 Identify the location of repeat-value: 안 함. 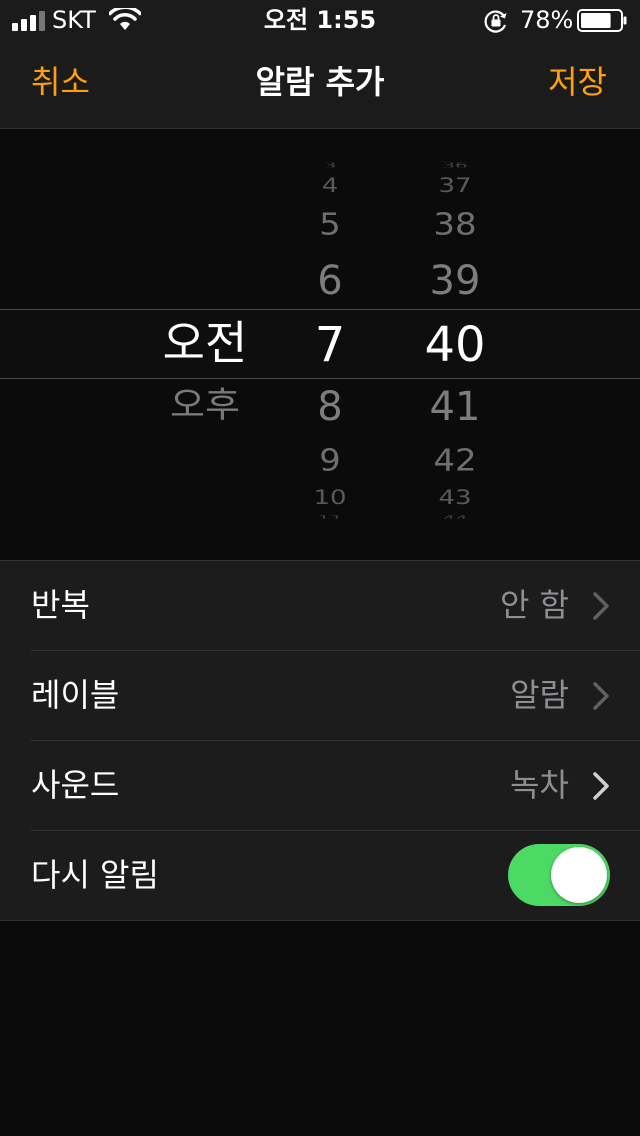
(534, 605).